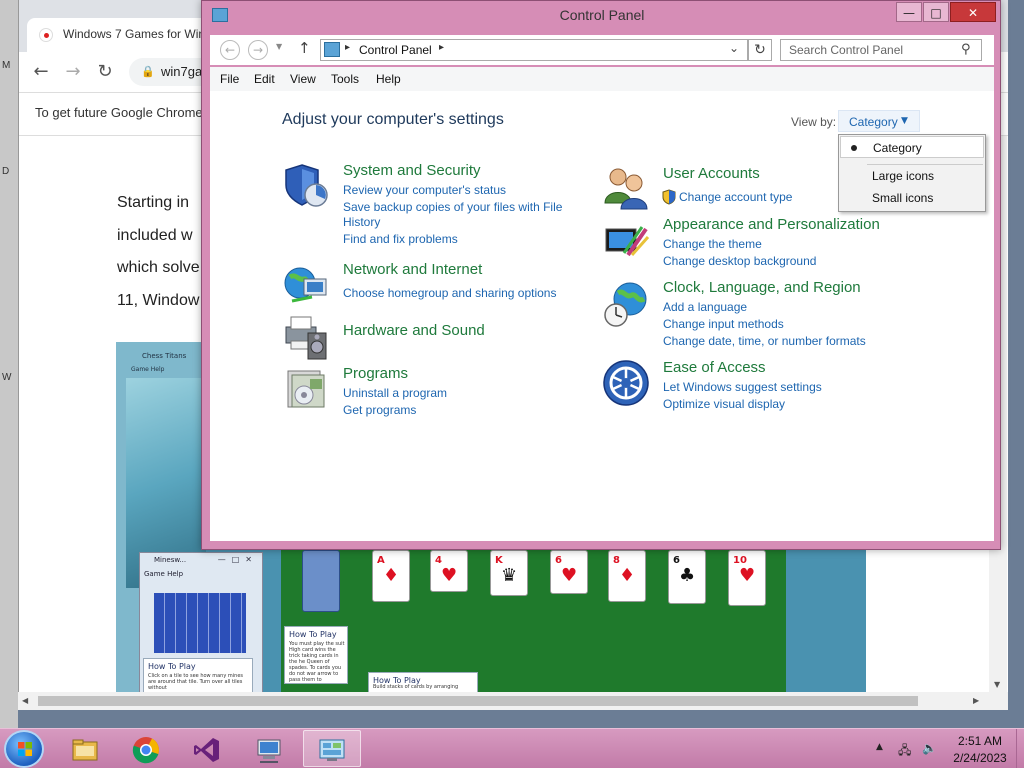 Image resolution: width=1024 pixels, height=768 pixels. Describe the element at coordinates (306, 185) in the screenshot. I see `shield-icon` at that location.